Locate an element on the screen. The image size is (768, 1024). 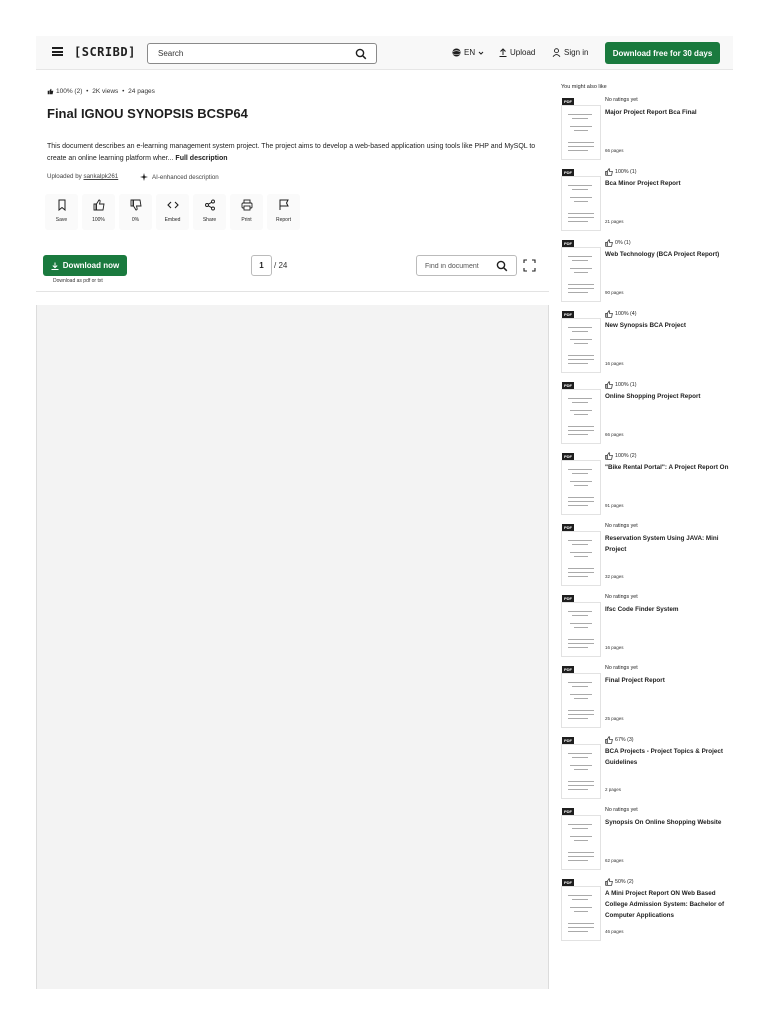
download-free-trial-button: Download free for 30 days is located at coordinates (662, 53).